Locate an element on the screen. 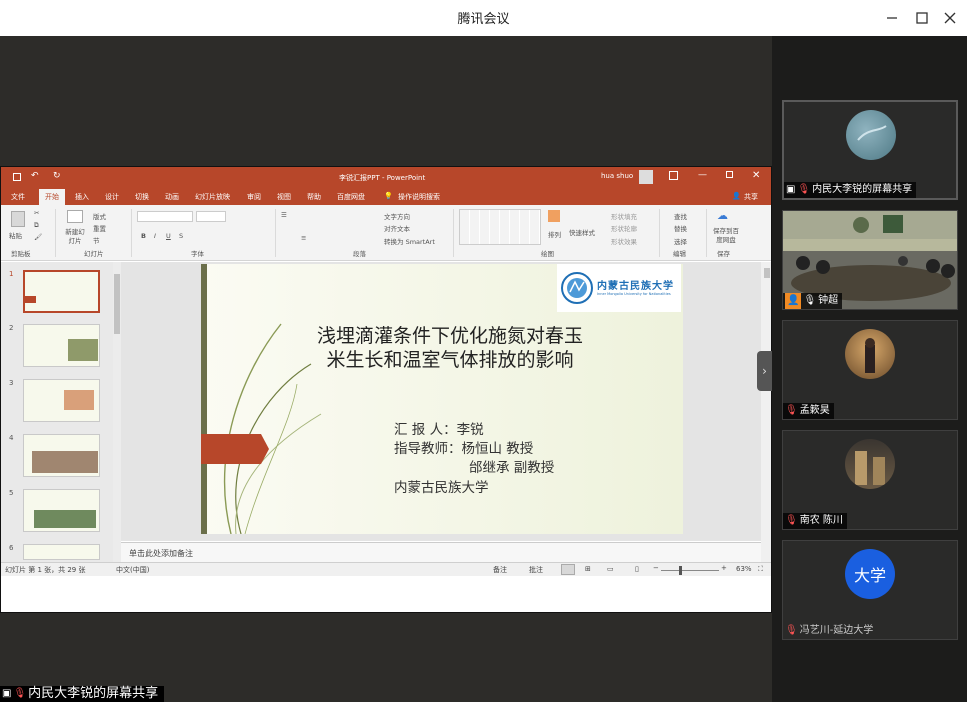 Image resolution: width=967 pixels, height=702 pixels. slide-thumbnails-panel: 1 2 3 4 5 6 is located at coordinates (57, 412).